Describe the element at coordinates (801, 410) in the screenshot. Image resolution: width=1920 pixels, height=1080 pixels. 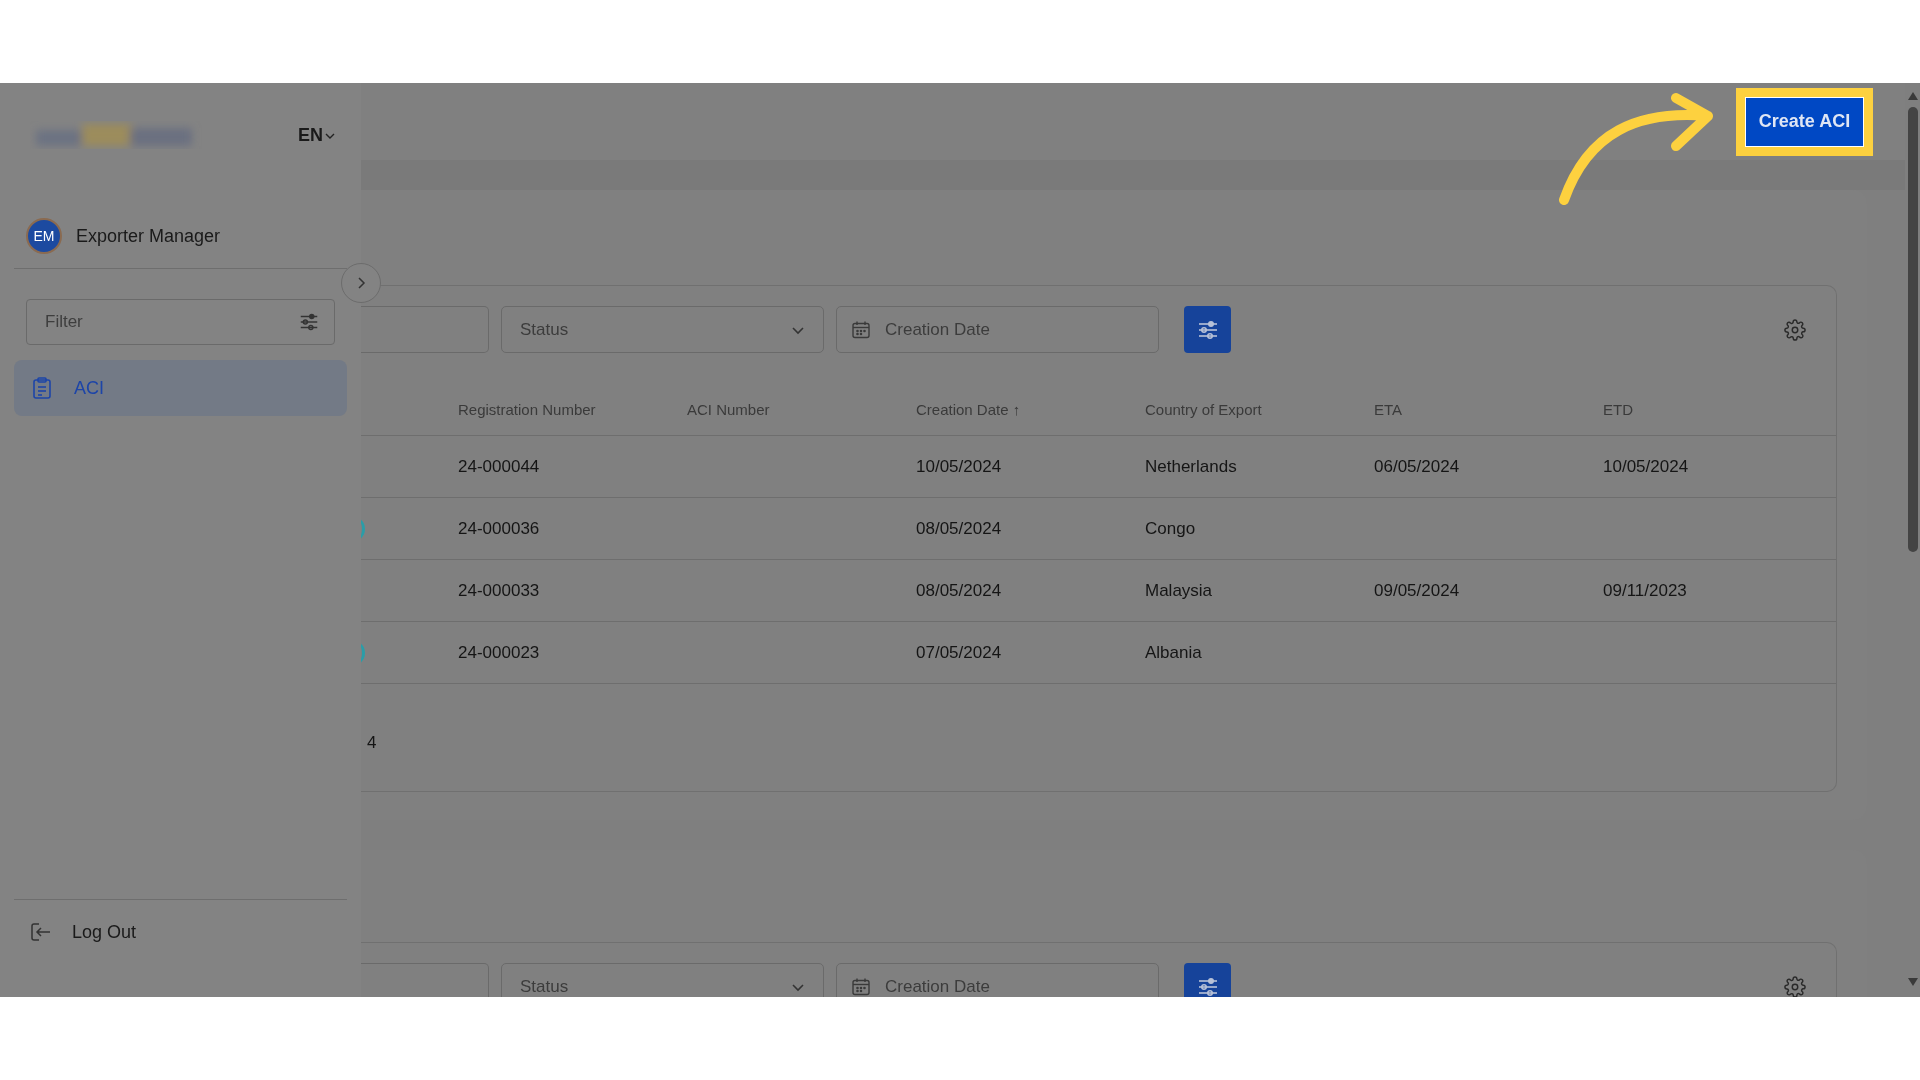
I see `column-header: ACI Number` at that location.